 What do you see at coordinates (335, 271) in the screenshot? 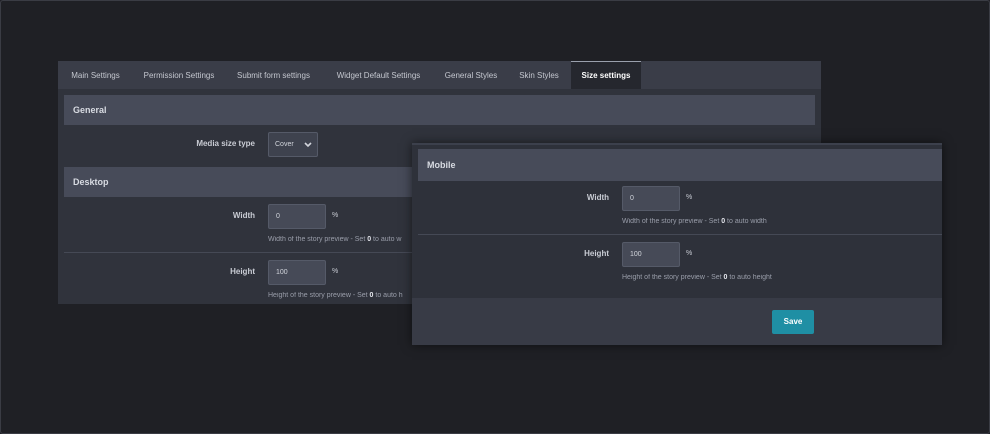
I see `desktop-height-unit: %` at bounding box center [335, 271].